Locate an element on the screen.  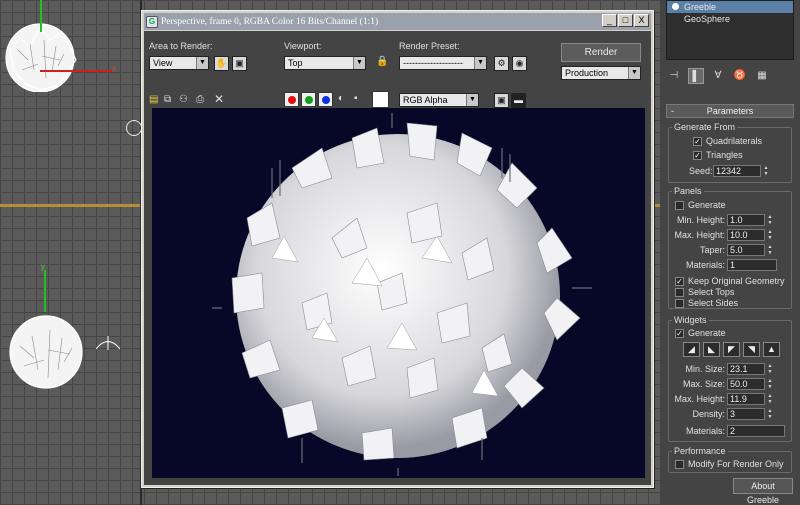
greeble-sphere-bottom-left is located at coordinates (47, 348).